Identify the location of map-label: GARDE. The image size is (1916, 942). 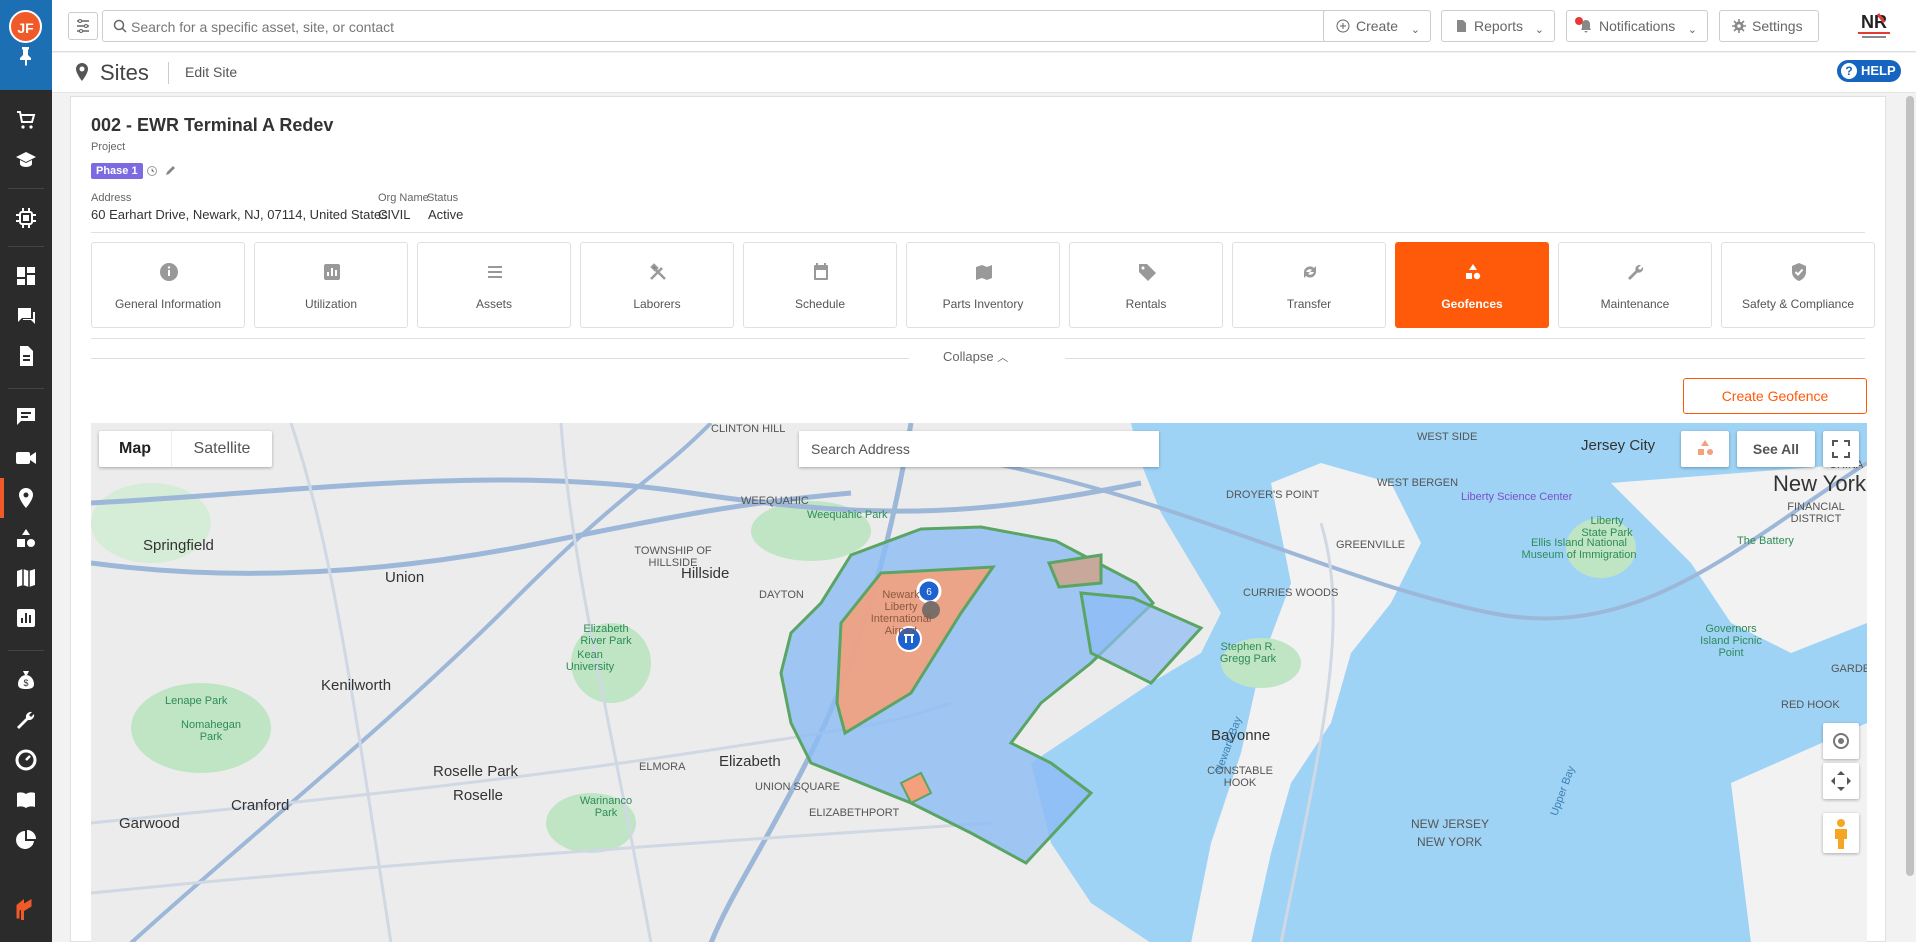
(1849, 669).